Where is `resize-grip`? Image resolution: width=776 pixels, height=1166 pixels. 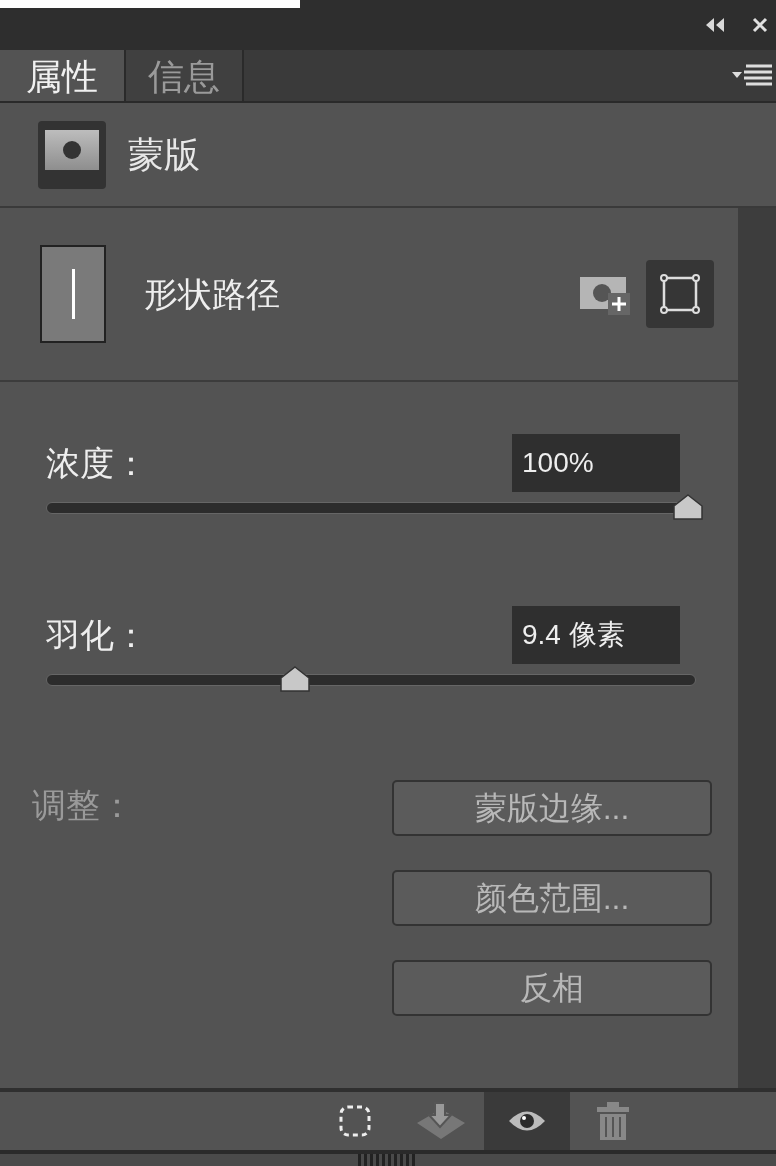 resize-grip is located at coordinates (388, 1160).